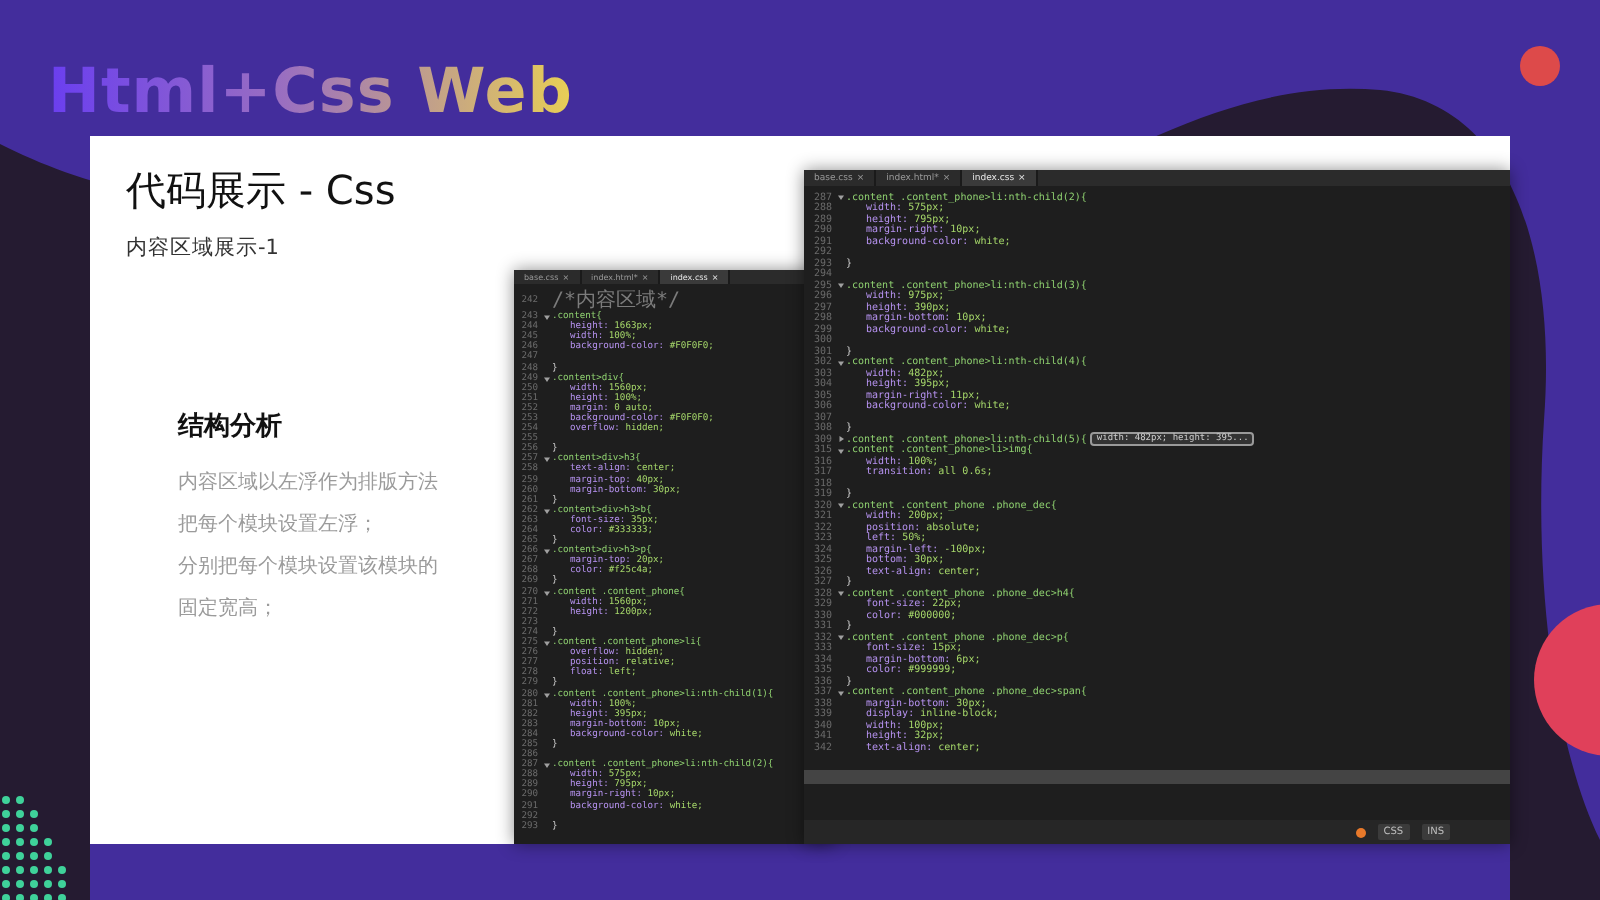 This screenshot has width=1600, height=900. I want to click on description-text: 分别把每个模块设置该模块的, so click(308, 567).